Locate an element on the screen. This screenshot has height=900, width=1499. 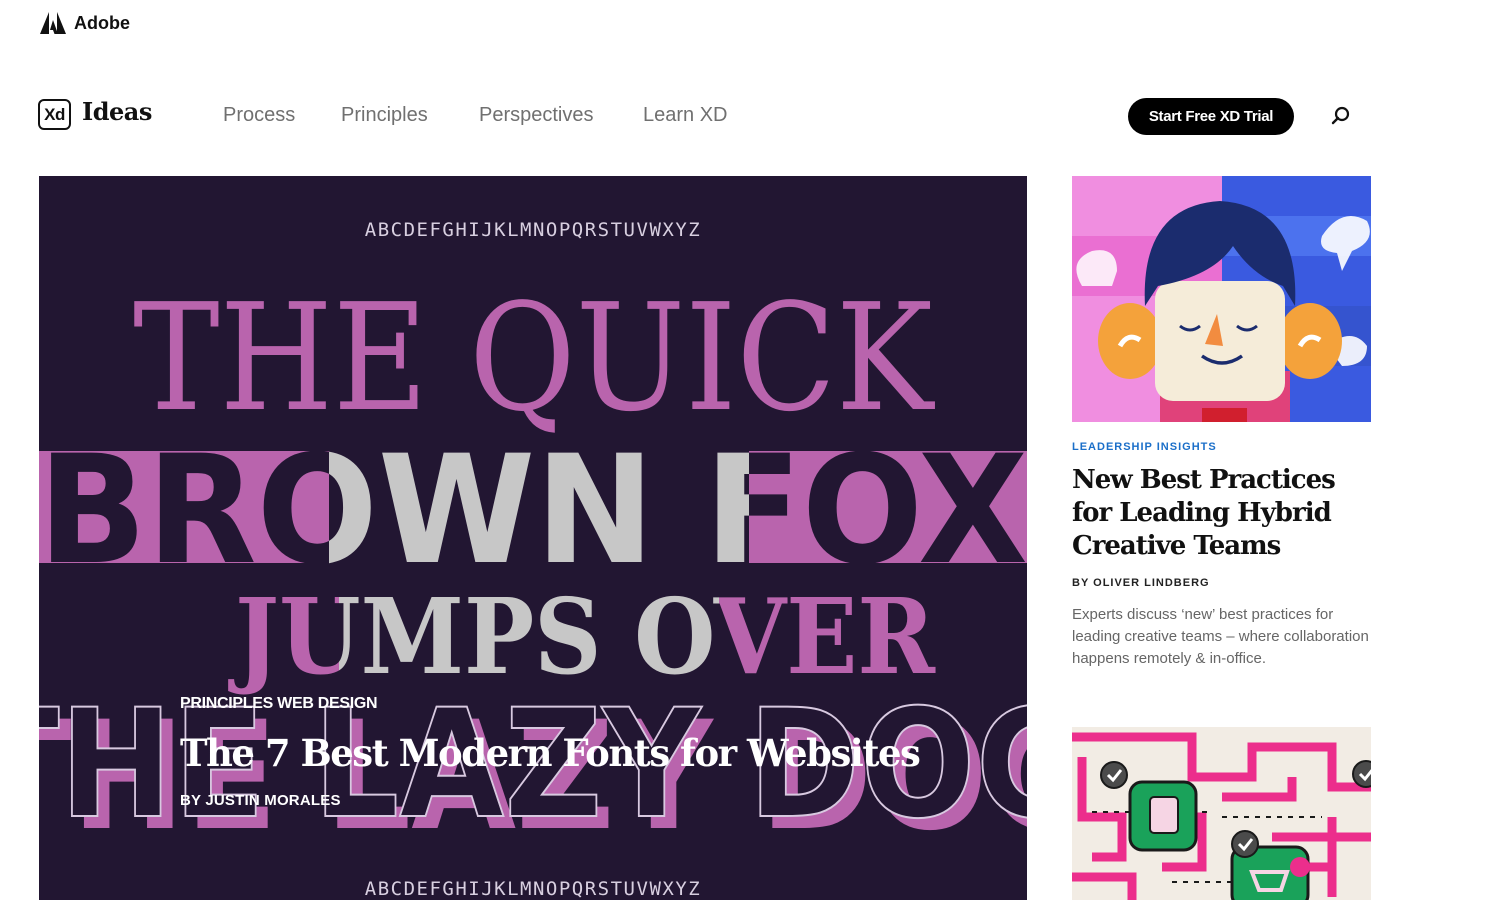
xd-logo-icon: Xd is located at coordinates (54, 114).